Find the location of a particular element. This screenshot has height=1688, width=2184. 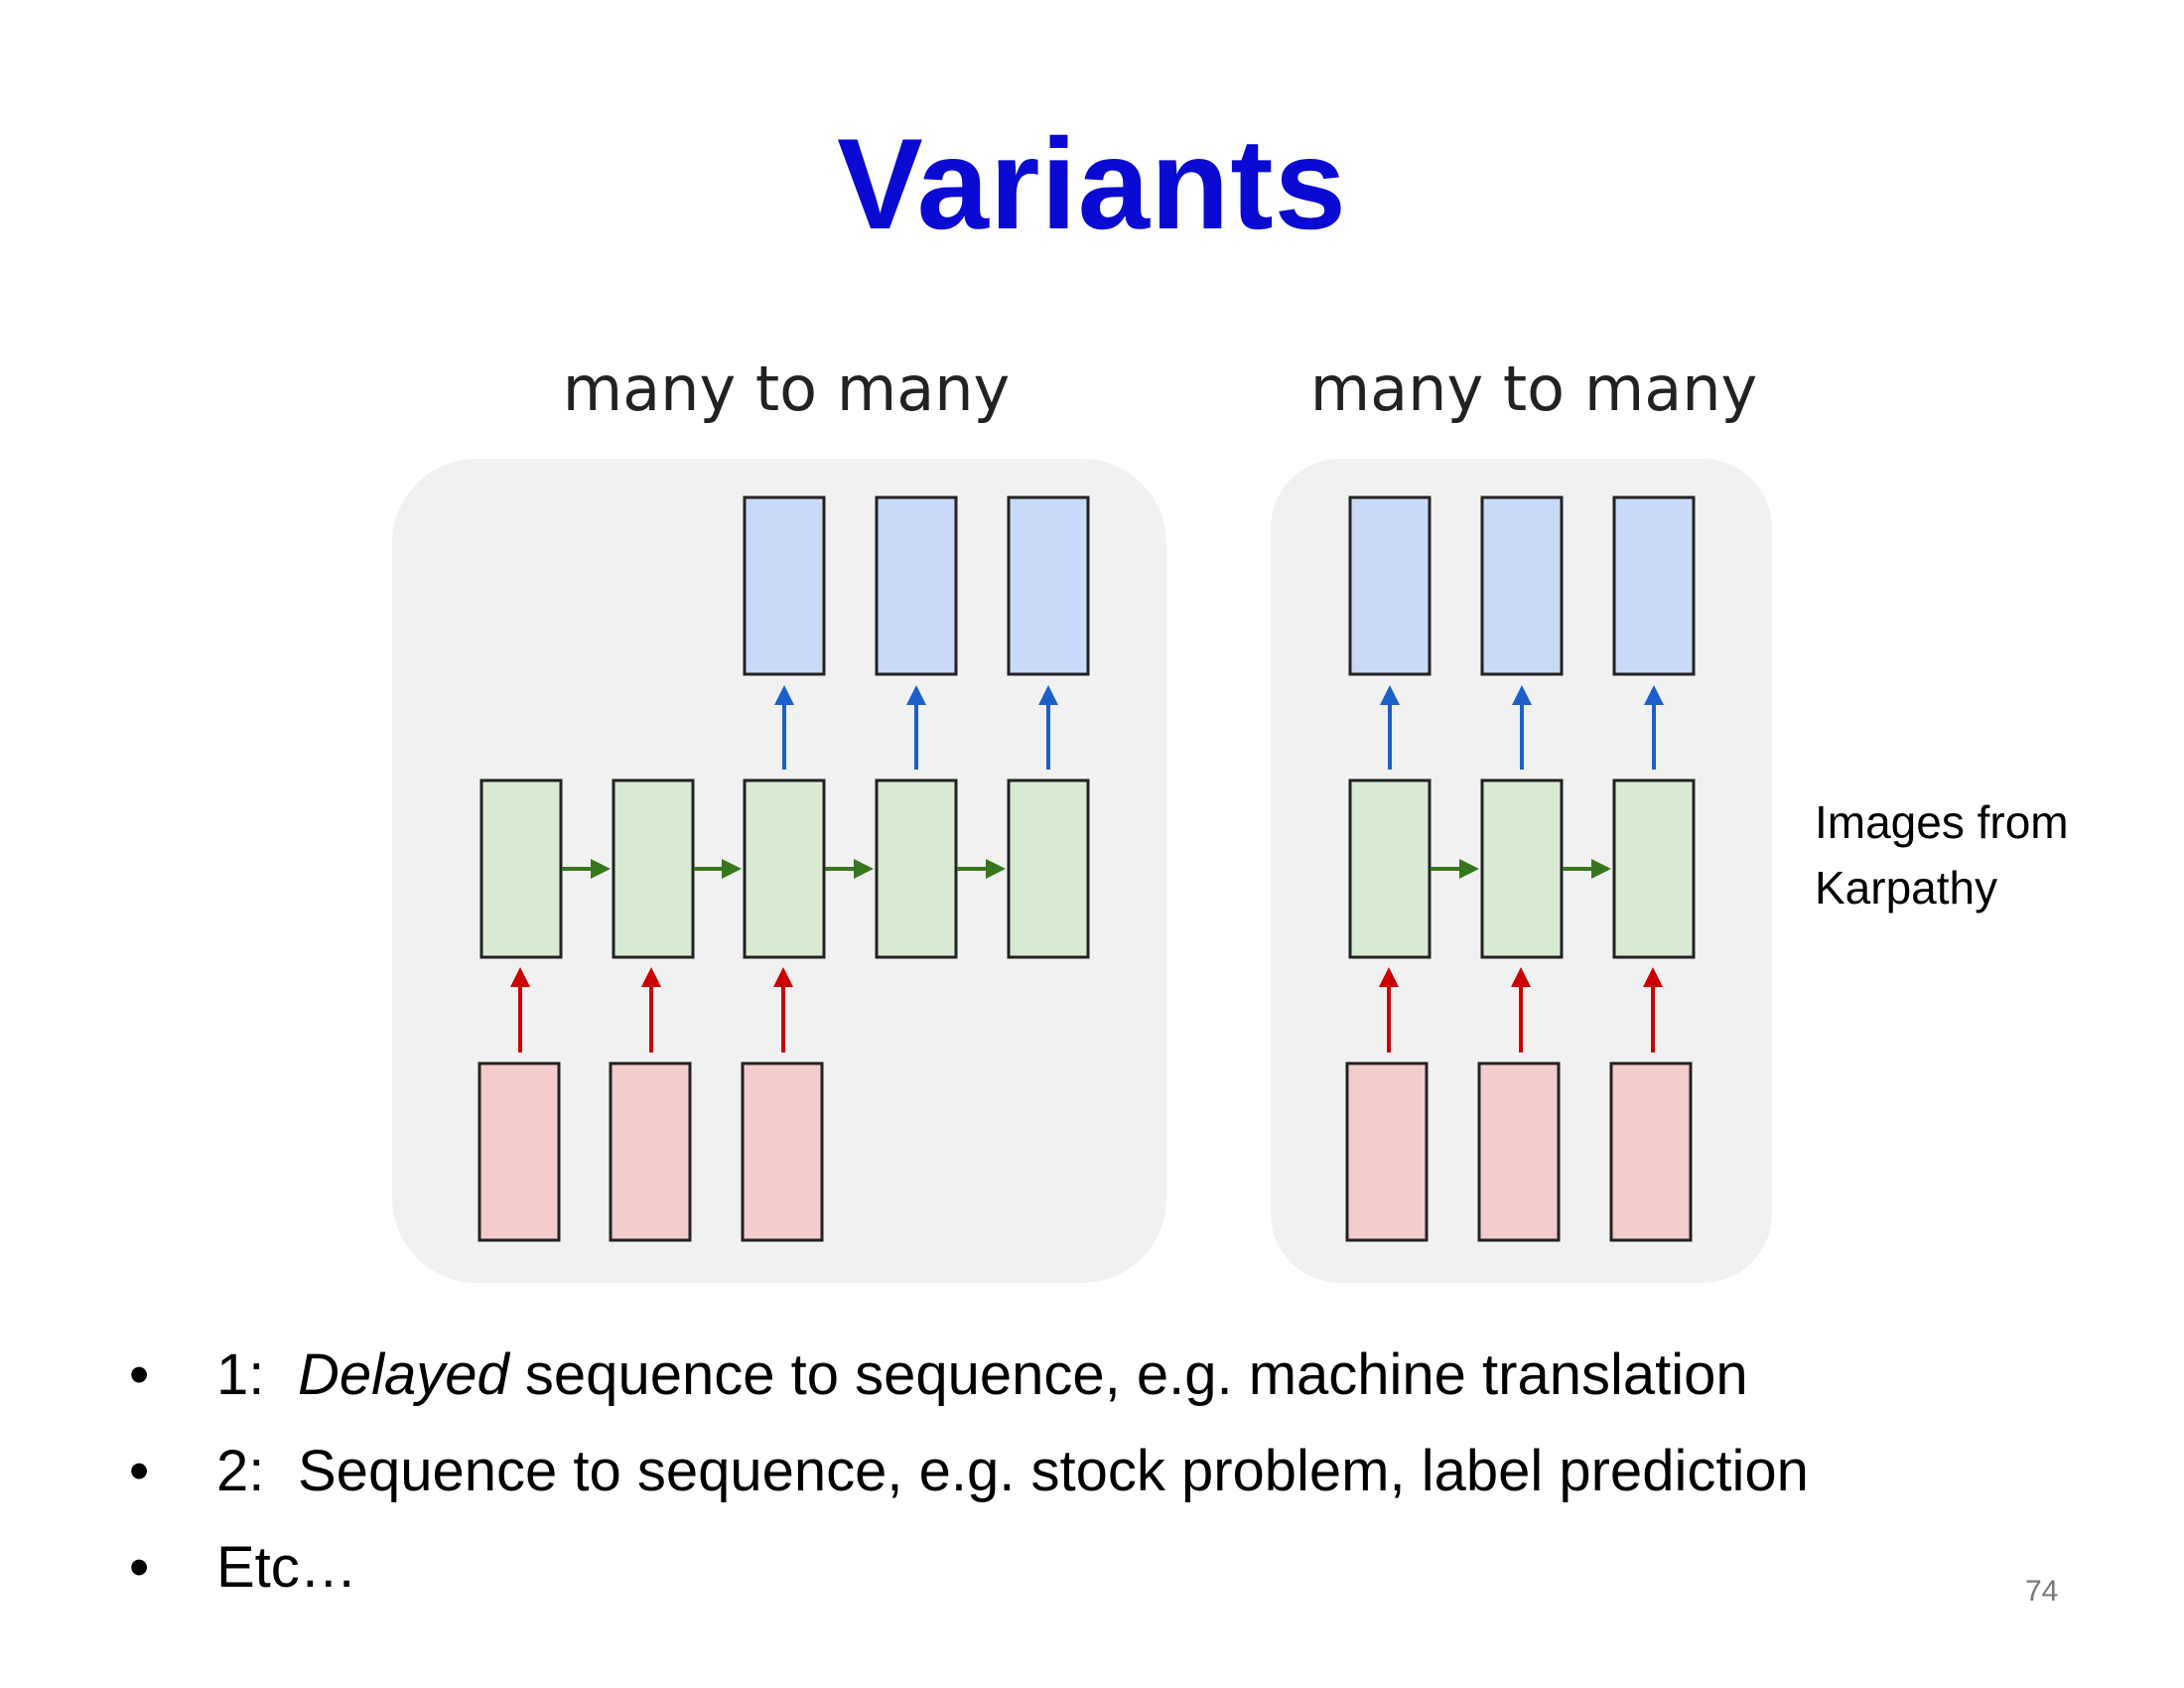

image-credit-line: Karpathy is located at coordinates (1906, 888).